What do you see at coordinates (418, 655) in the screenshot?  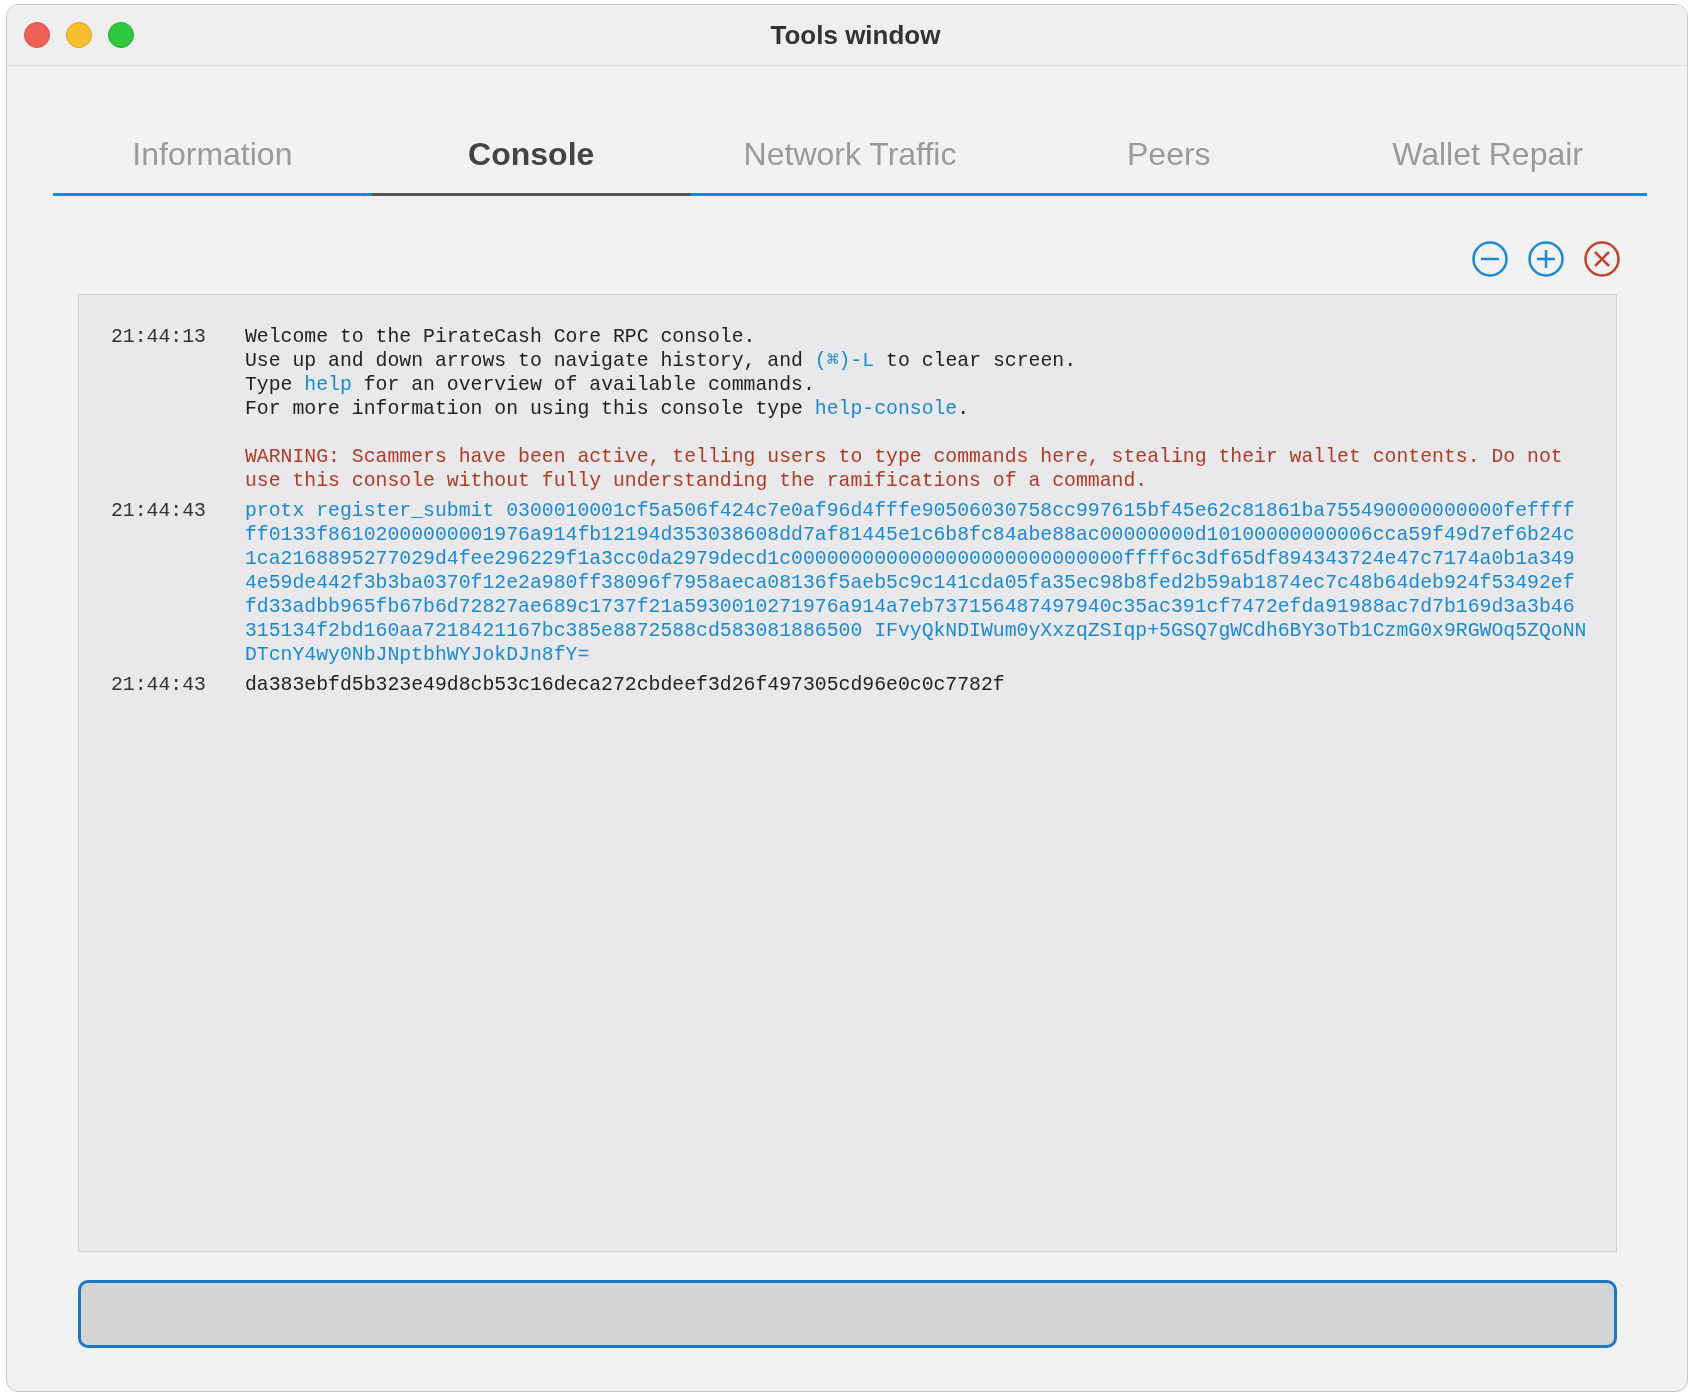 I see `command-text: DTcnY4wy0NbJNptbhWYJokDJn8fY=` at bounding box center [418, 655].